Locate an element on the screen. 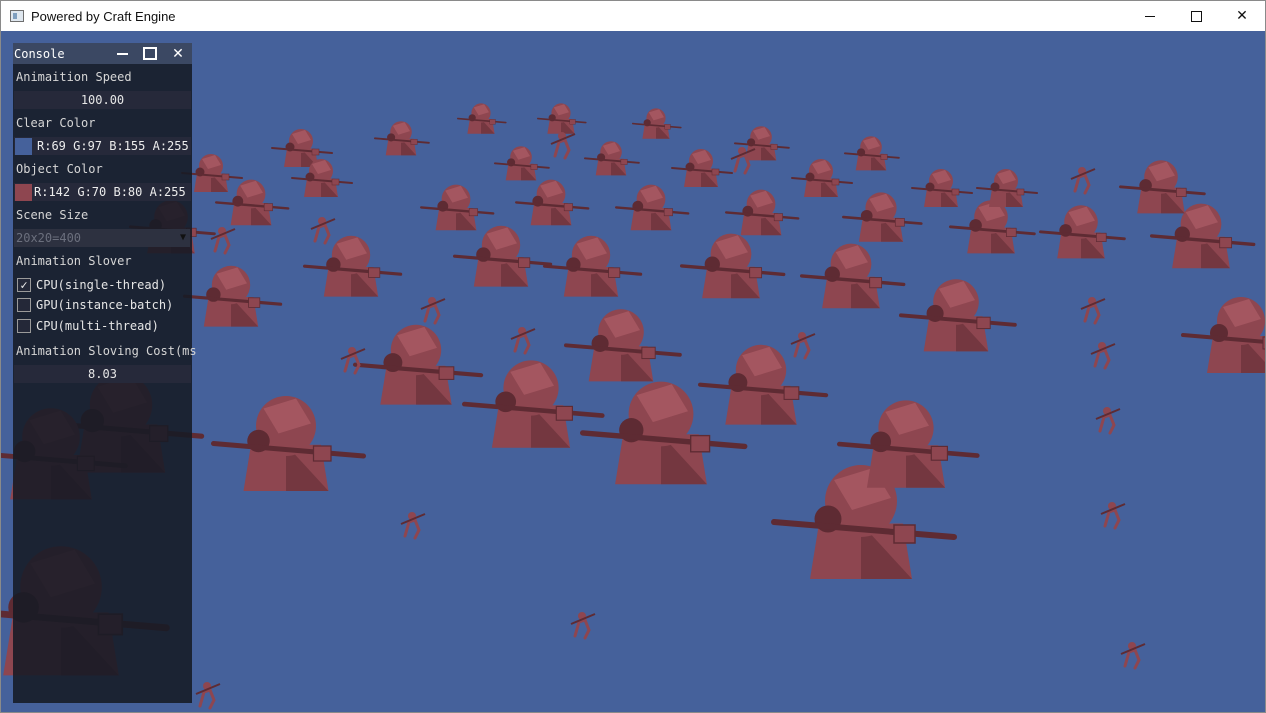  console-close-button: ✕ is located at coordinates (178, 54).